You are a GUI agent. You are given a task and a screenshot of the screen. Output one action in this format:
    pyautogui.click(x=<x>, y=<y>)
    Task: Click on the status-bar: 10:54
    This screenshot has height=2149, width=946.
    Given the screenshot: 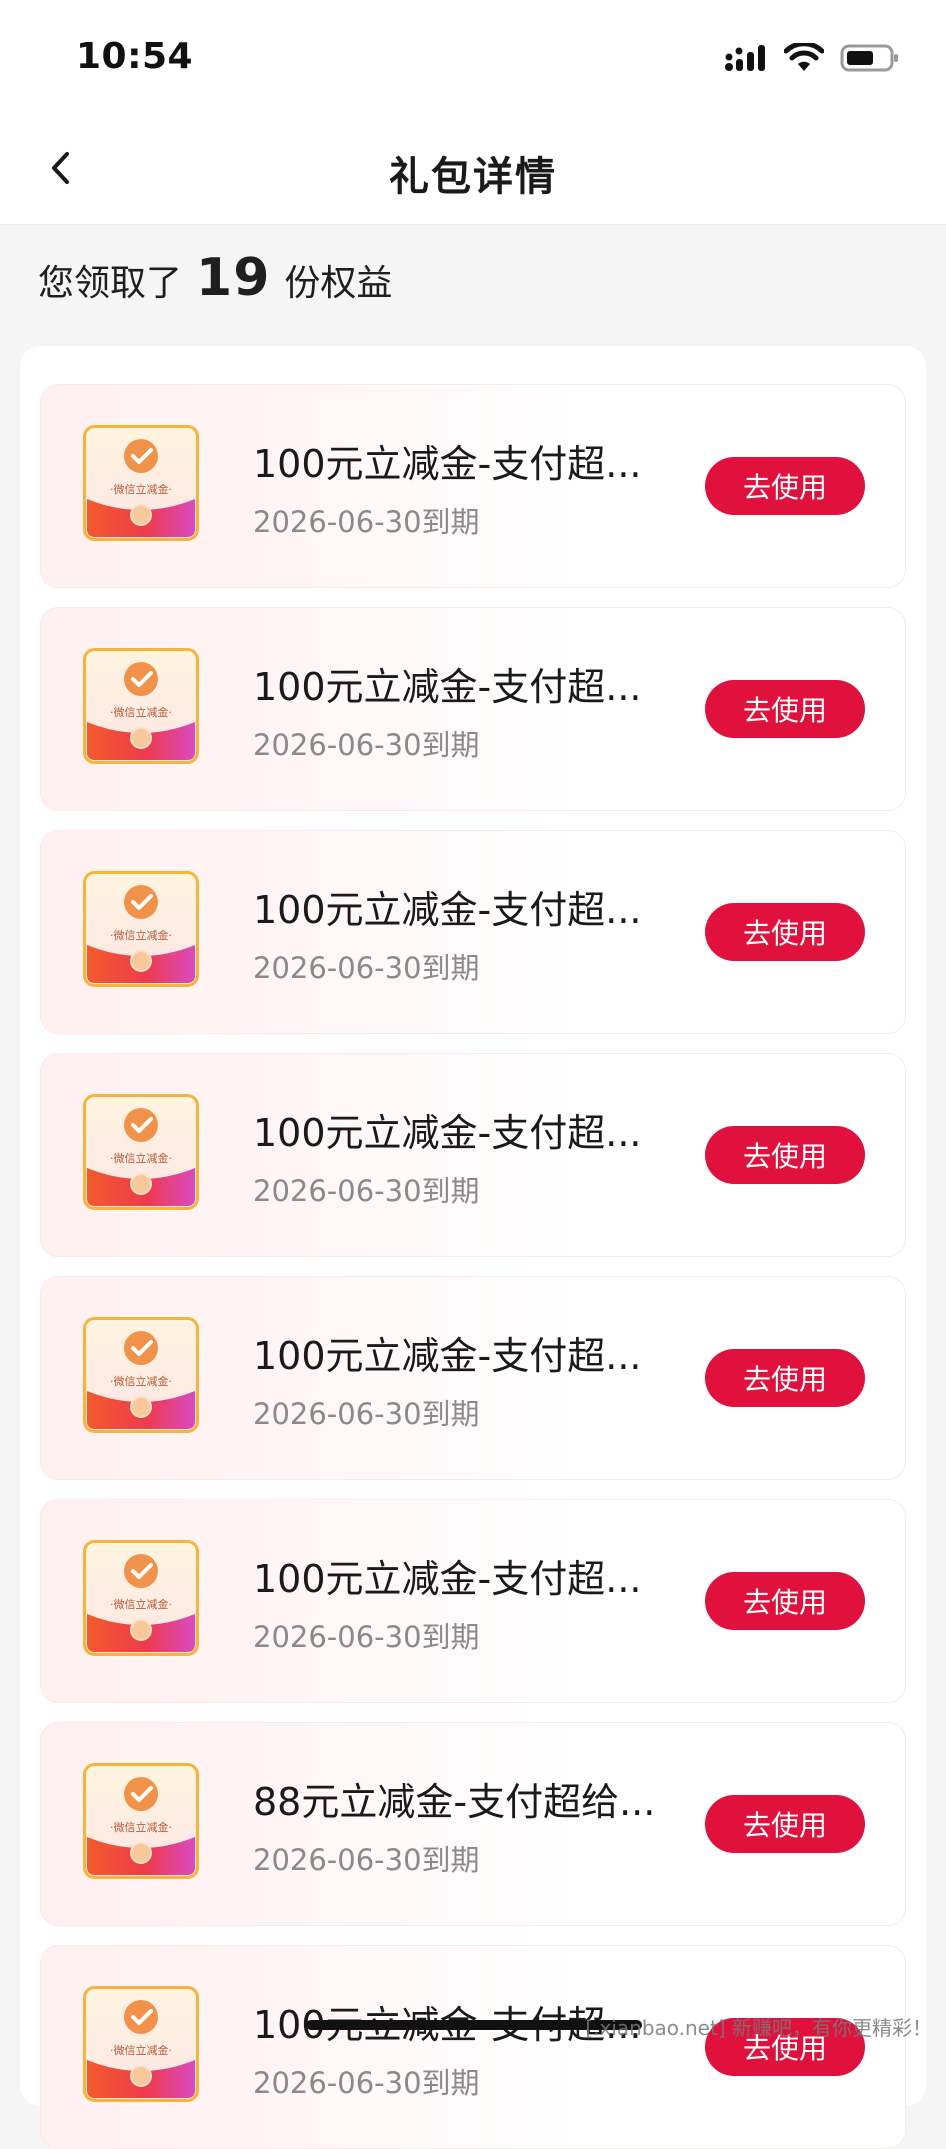 What is the action you would take?
    pyautogui.click(x=473, y=59)
    